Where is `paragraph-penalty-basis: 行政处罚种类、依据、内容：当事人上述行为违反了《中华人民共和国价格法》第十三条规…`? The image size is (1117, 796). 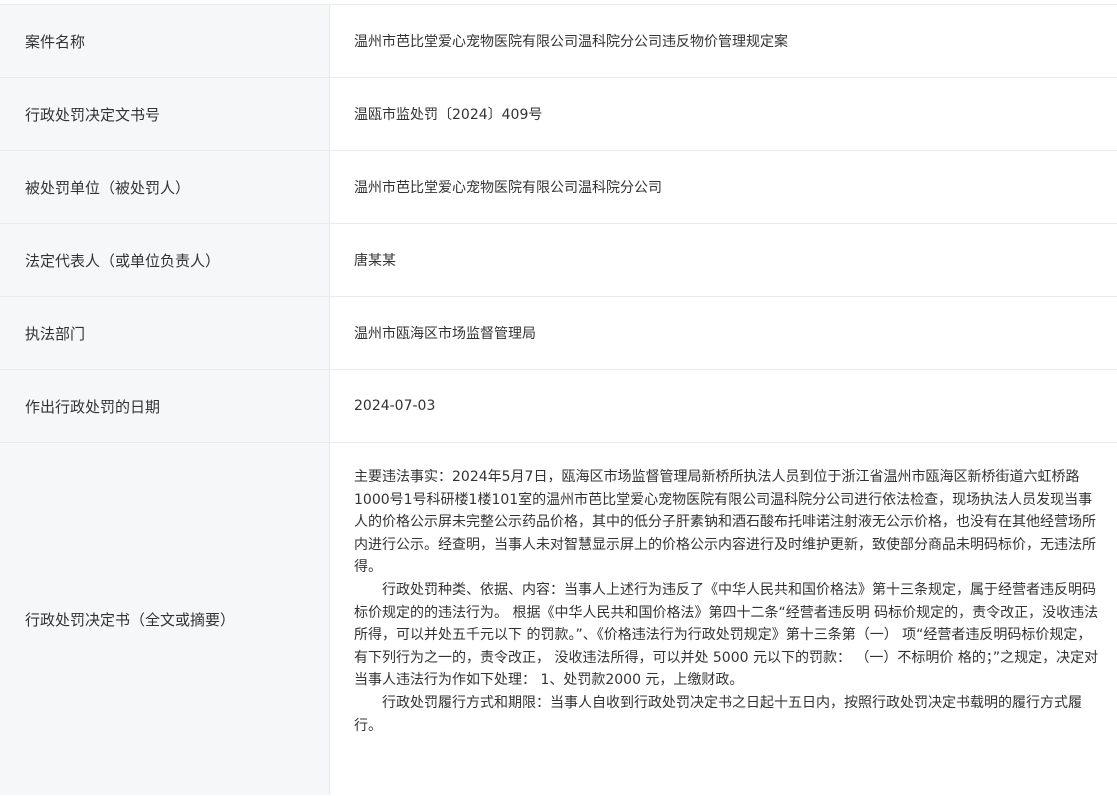 paragraph-penalty-basis: 行政处罚种类、依据、内容：当事人上述行为违反了《中华人民共和国价格法》第十三条规… is located at coordinates (726, 635).